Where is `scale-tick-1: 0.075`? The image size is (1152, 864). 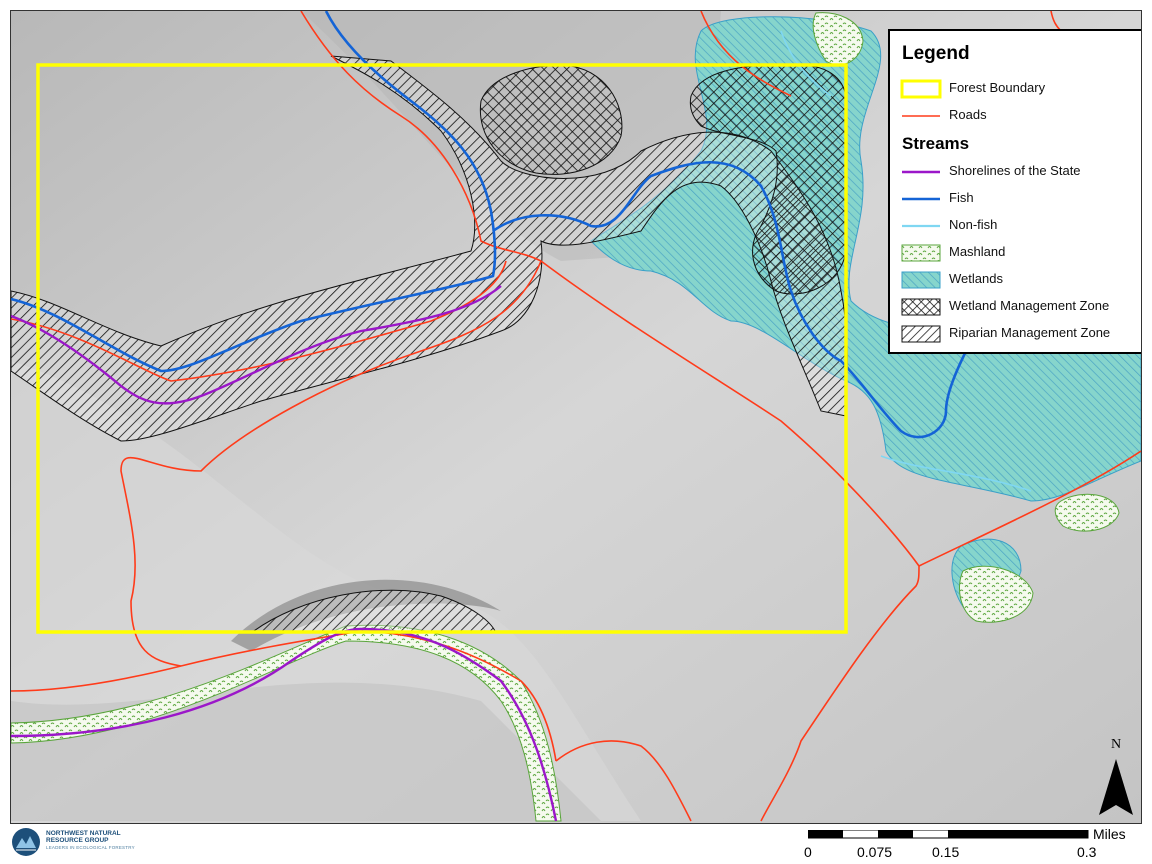
scale-tick-1: 0.075 is located at coordinates (875, 852).